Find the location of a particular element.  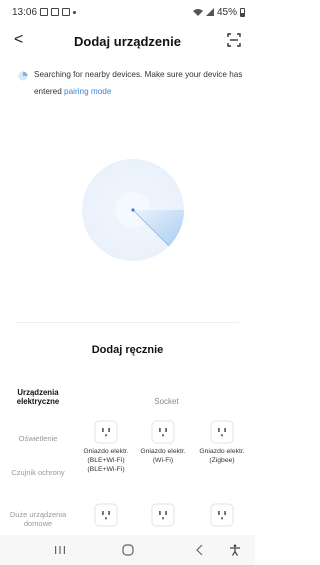

system-nav-bar is located at coordinates (127, 550).